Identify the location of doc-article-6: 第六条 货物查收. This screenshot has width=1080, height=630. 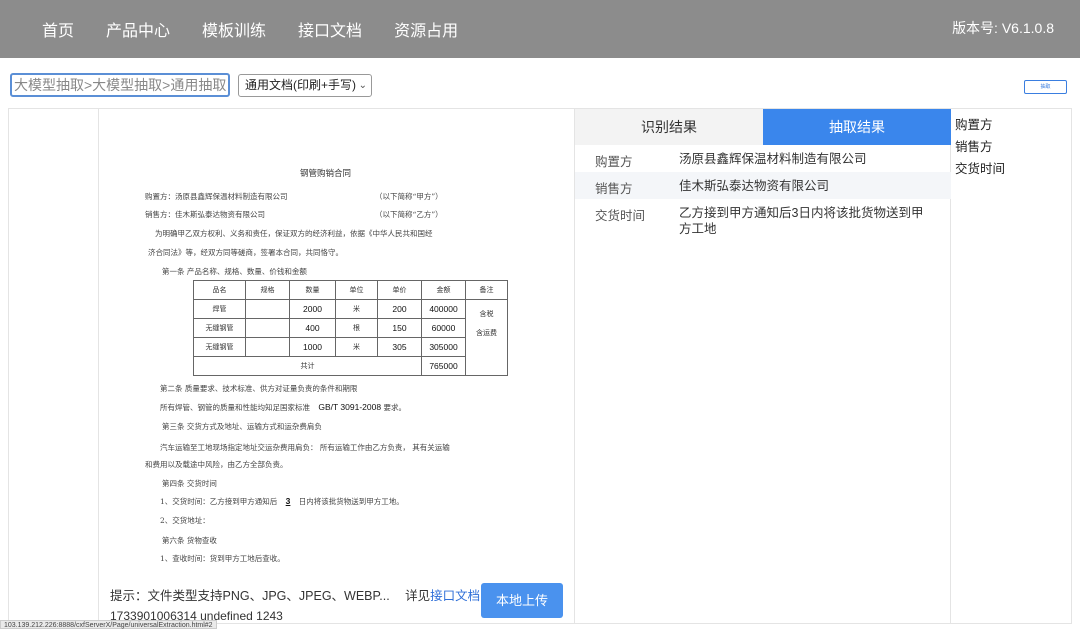
(189, 540).